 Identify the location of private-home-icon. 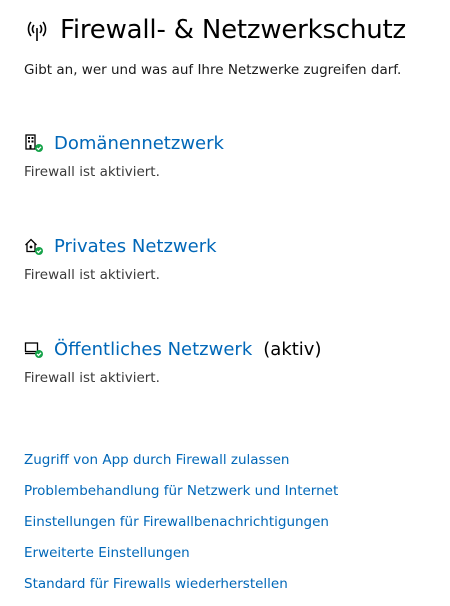
(34, 246).